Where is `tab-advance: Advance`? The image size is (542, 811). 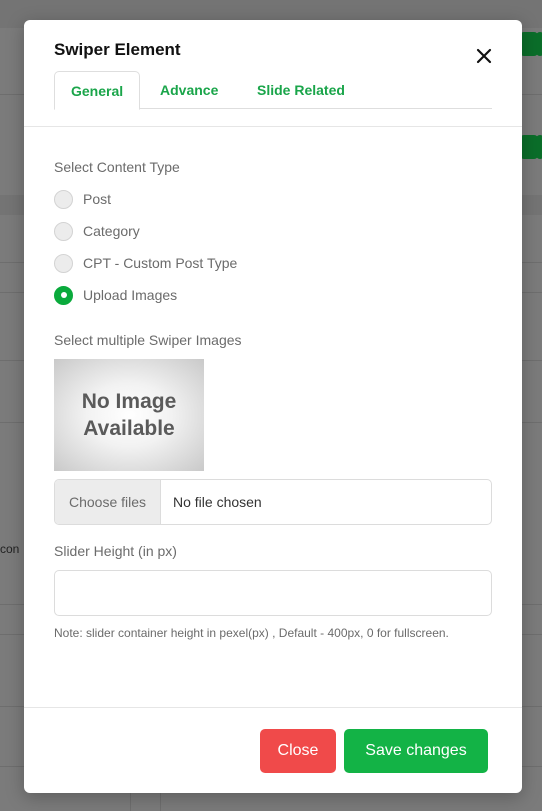 tab-advance: Advance is located at coordinates (189, 90).